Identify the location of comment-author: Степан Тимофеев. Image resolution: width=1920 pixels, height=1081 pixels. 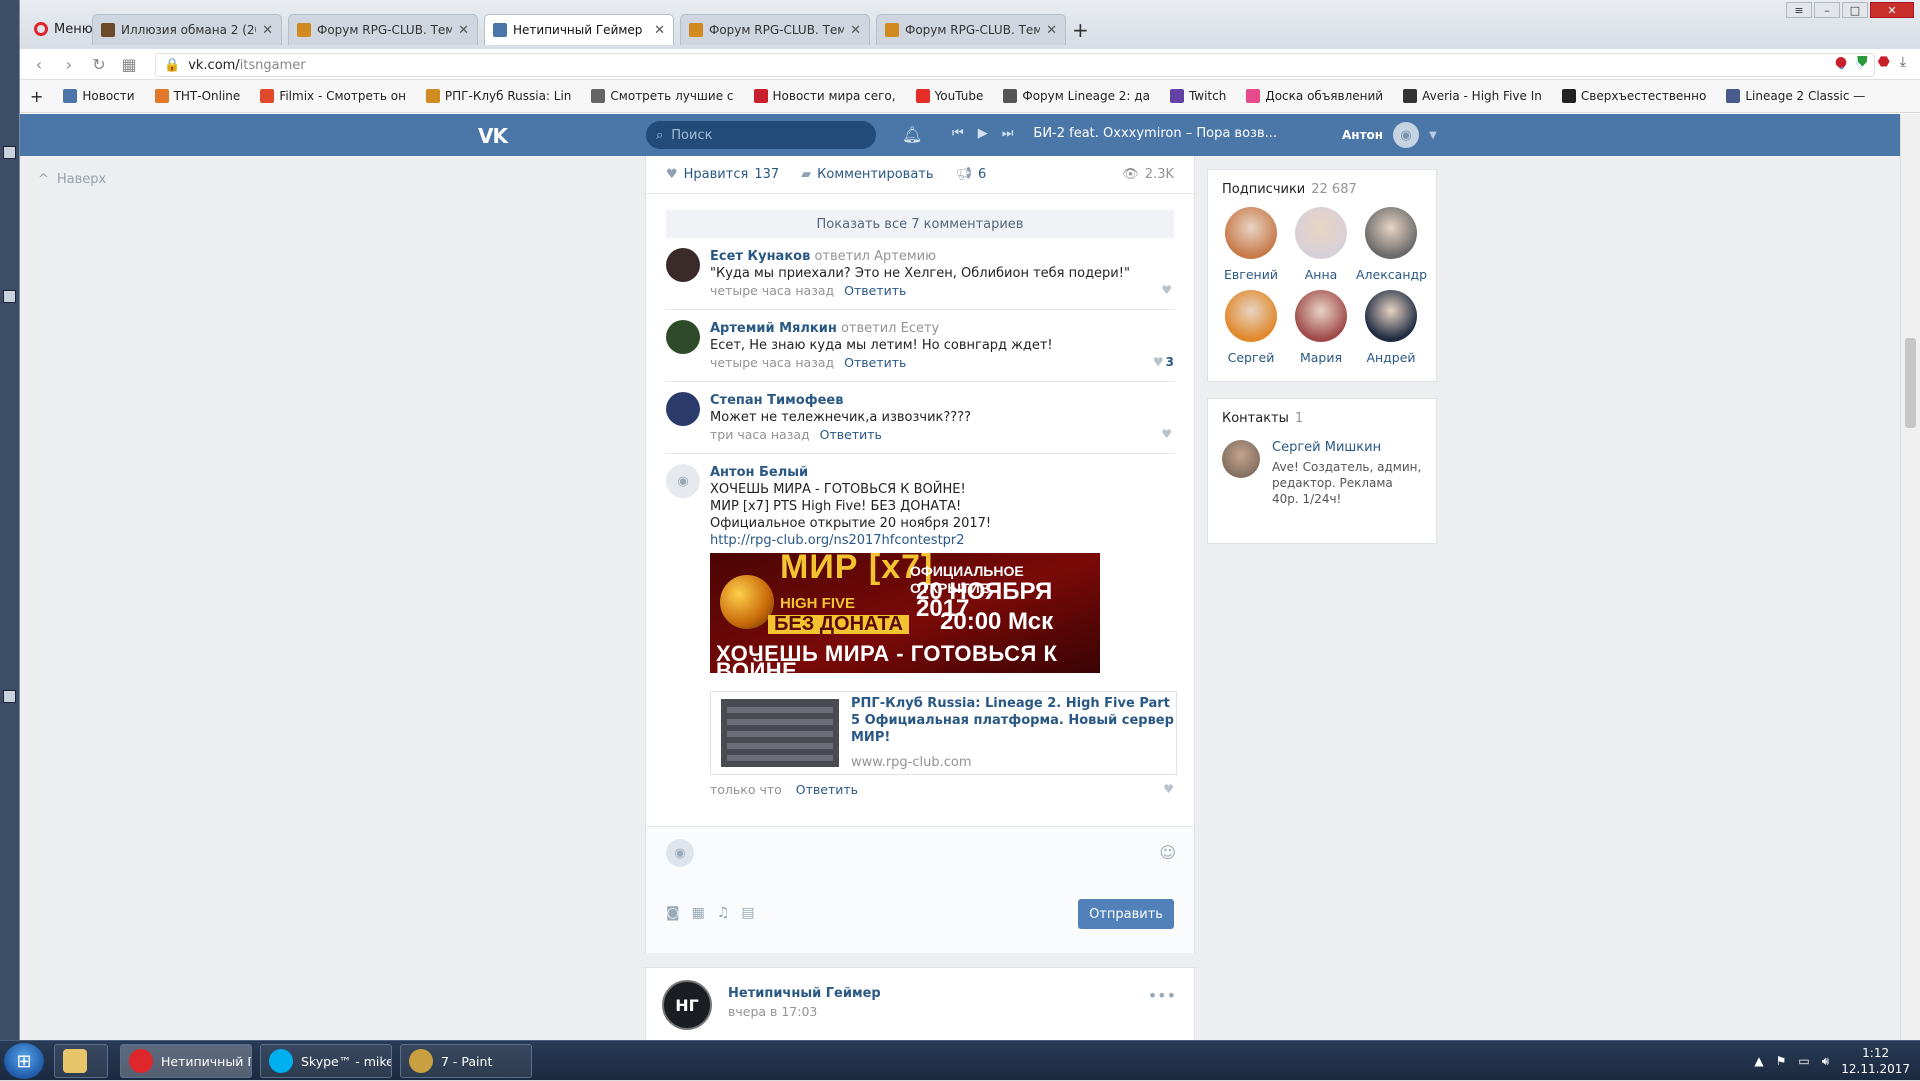
(776, 400).